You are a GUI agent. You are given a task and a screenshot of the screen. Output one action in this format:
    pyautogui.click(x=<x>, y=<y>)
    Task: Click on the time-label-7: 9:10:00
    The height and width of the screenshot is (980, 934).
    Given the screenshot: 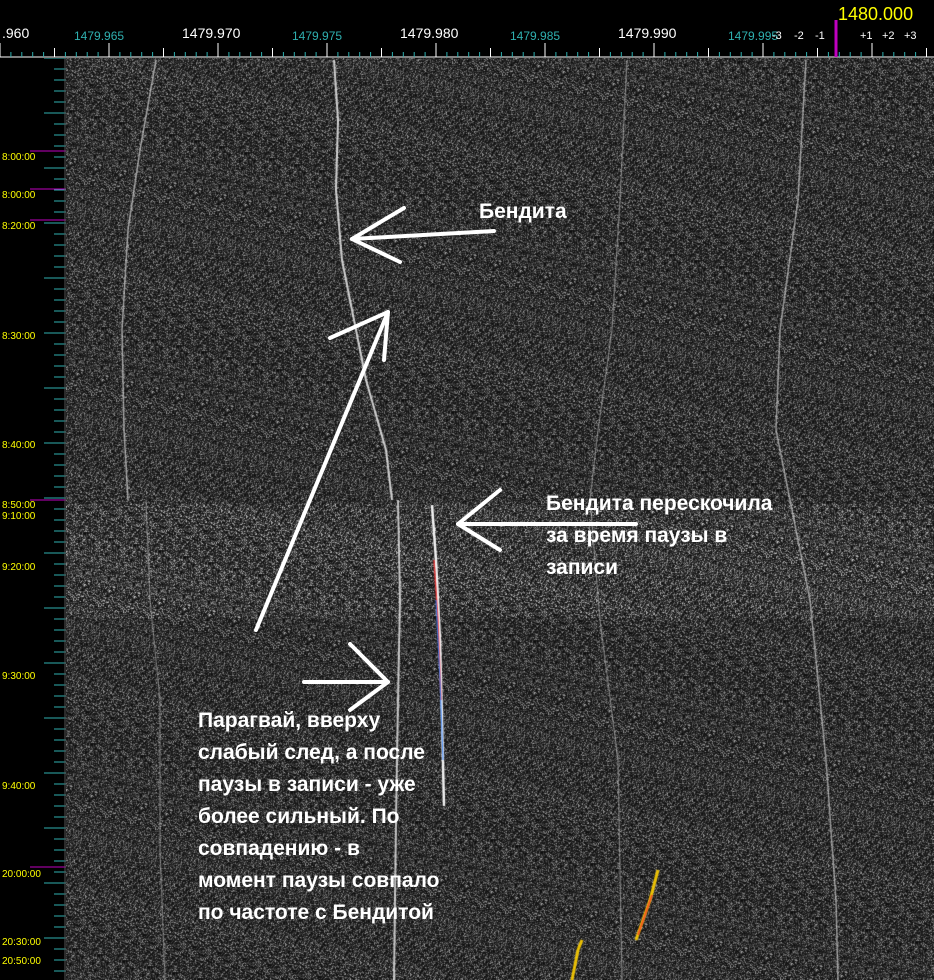 What is the action you would take?
    pyautogui.click(x=19, y=516)
    